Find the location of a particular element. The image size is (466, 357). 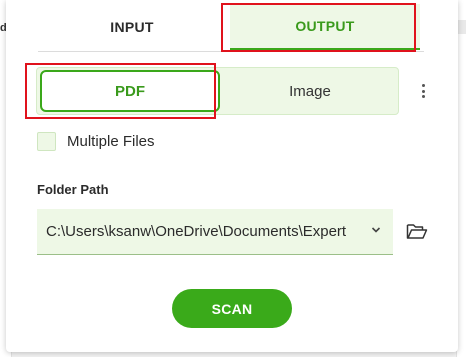

multiple-files-checkbox is located at coordinates (46, 141).